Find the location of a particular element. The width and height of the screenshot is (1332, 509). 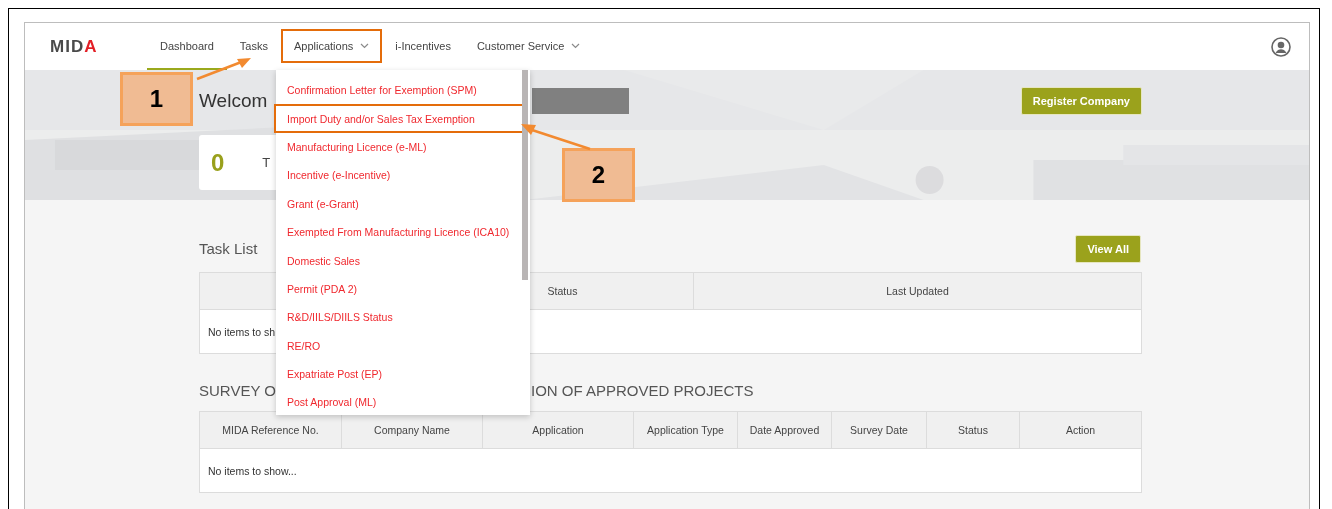

menu-item: Post Approval (ML) is located at coordinates (326, 402).